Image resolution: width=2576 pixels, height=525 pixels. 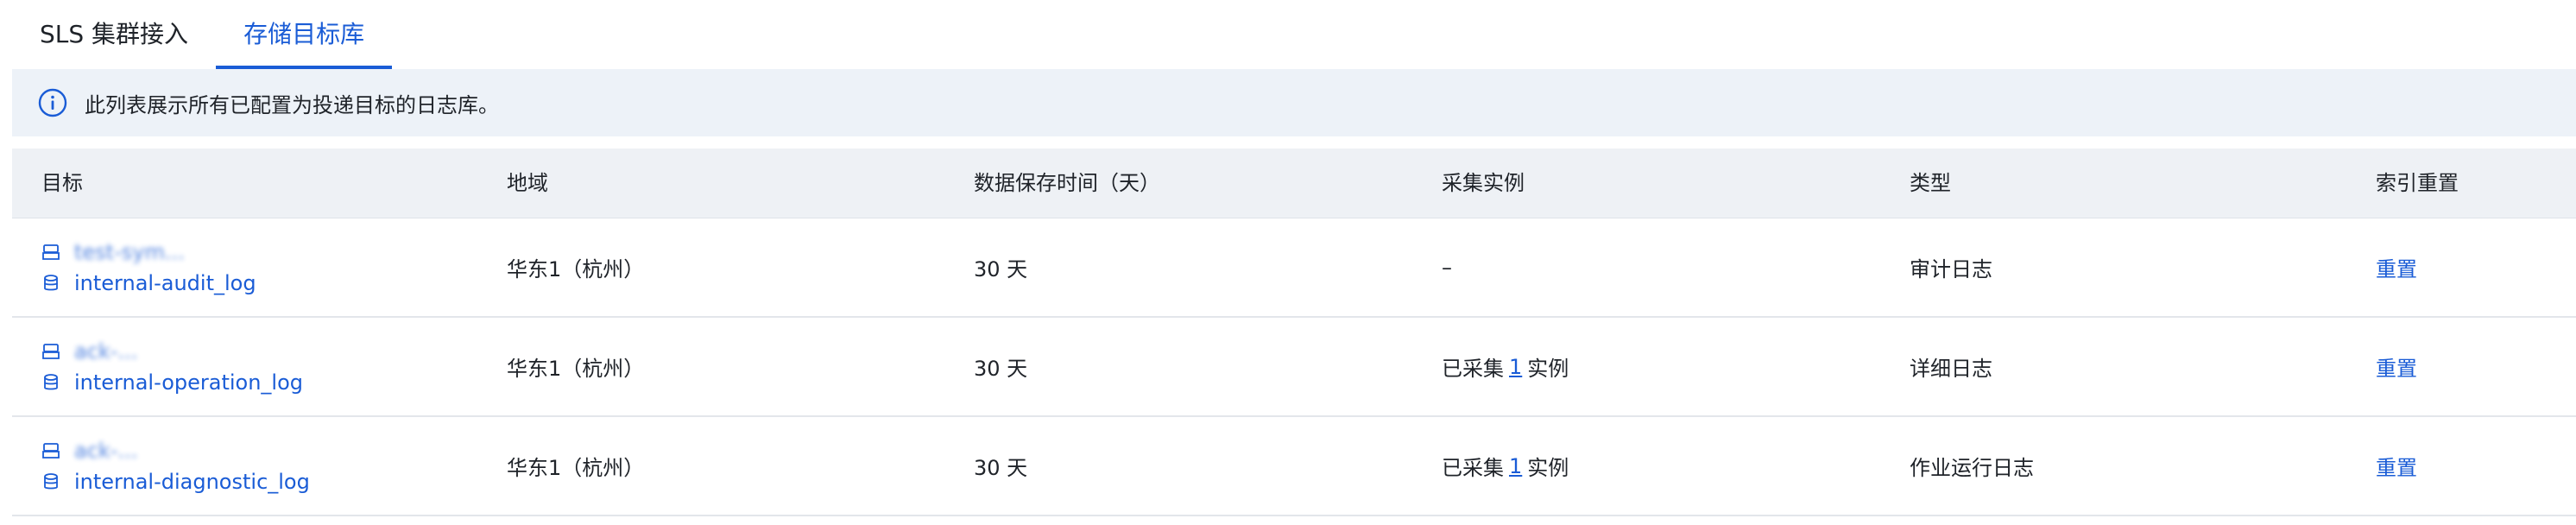 I want to click on instances-text: –, so click(x=1447, y=267).